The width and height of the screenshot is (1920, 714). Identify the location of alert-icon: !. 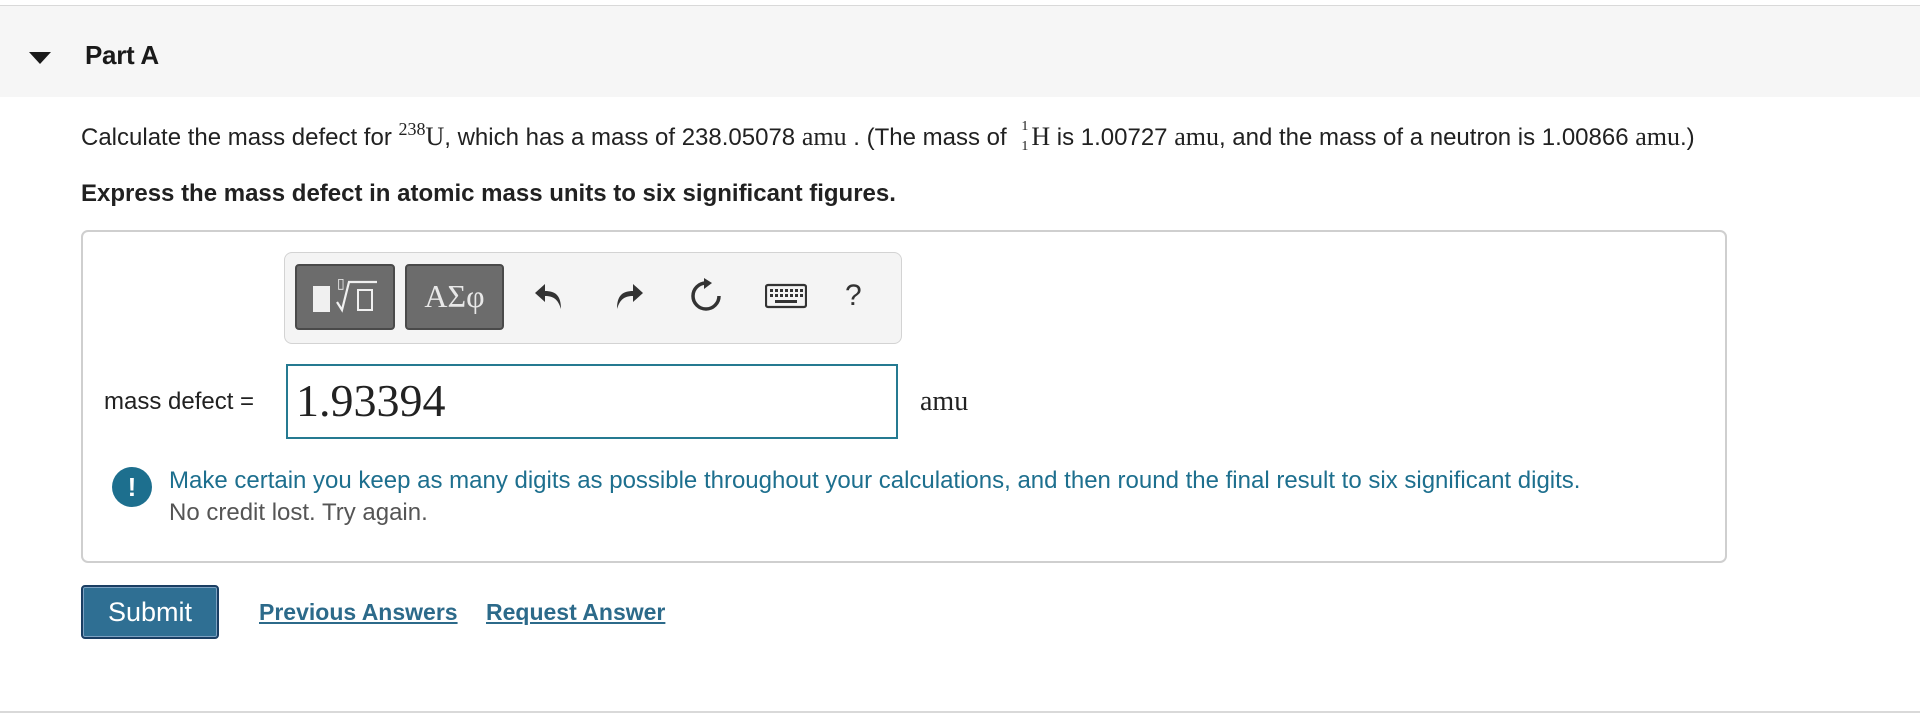
(132, 487).